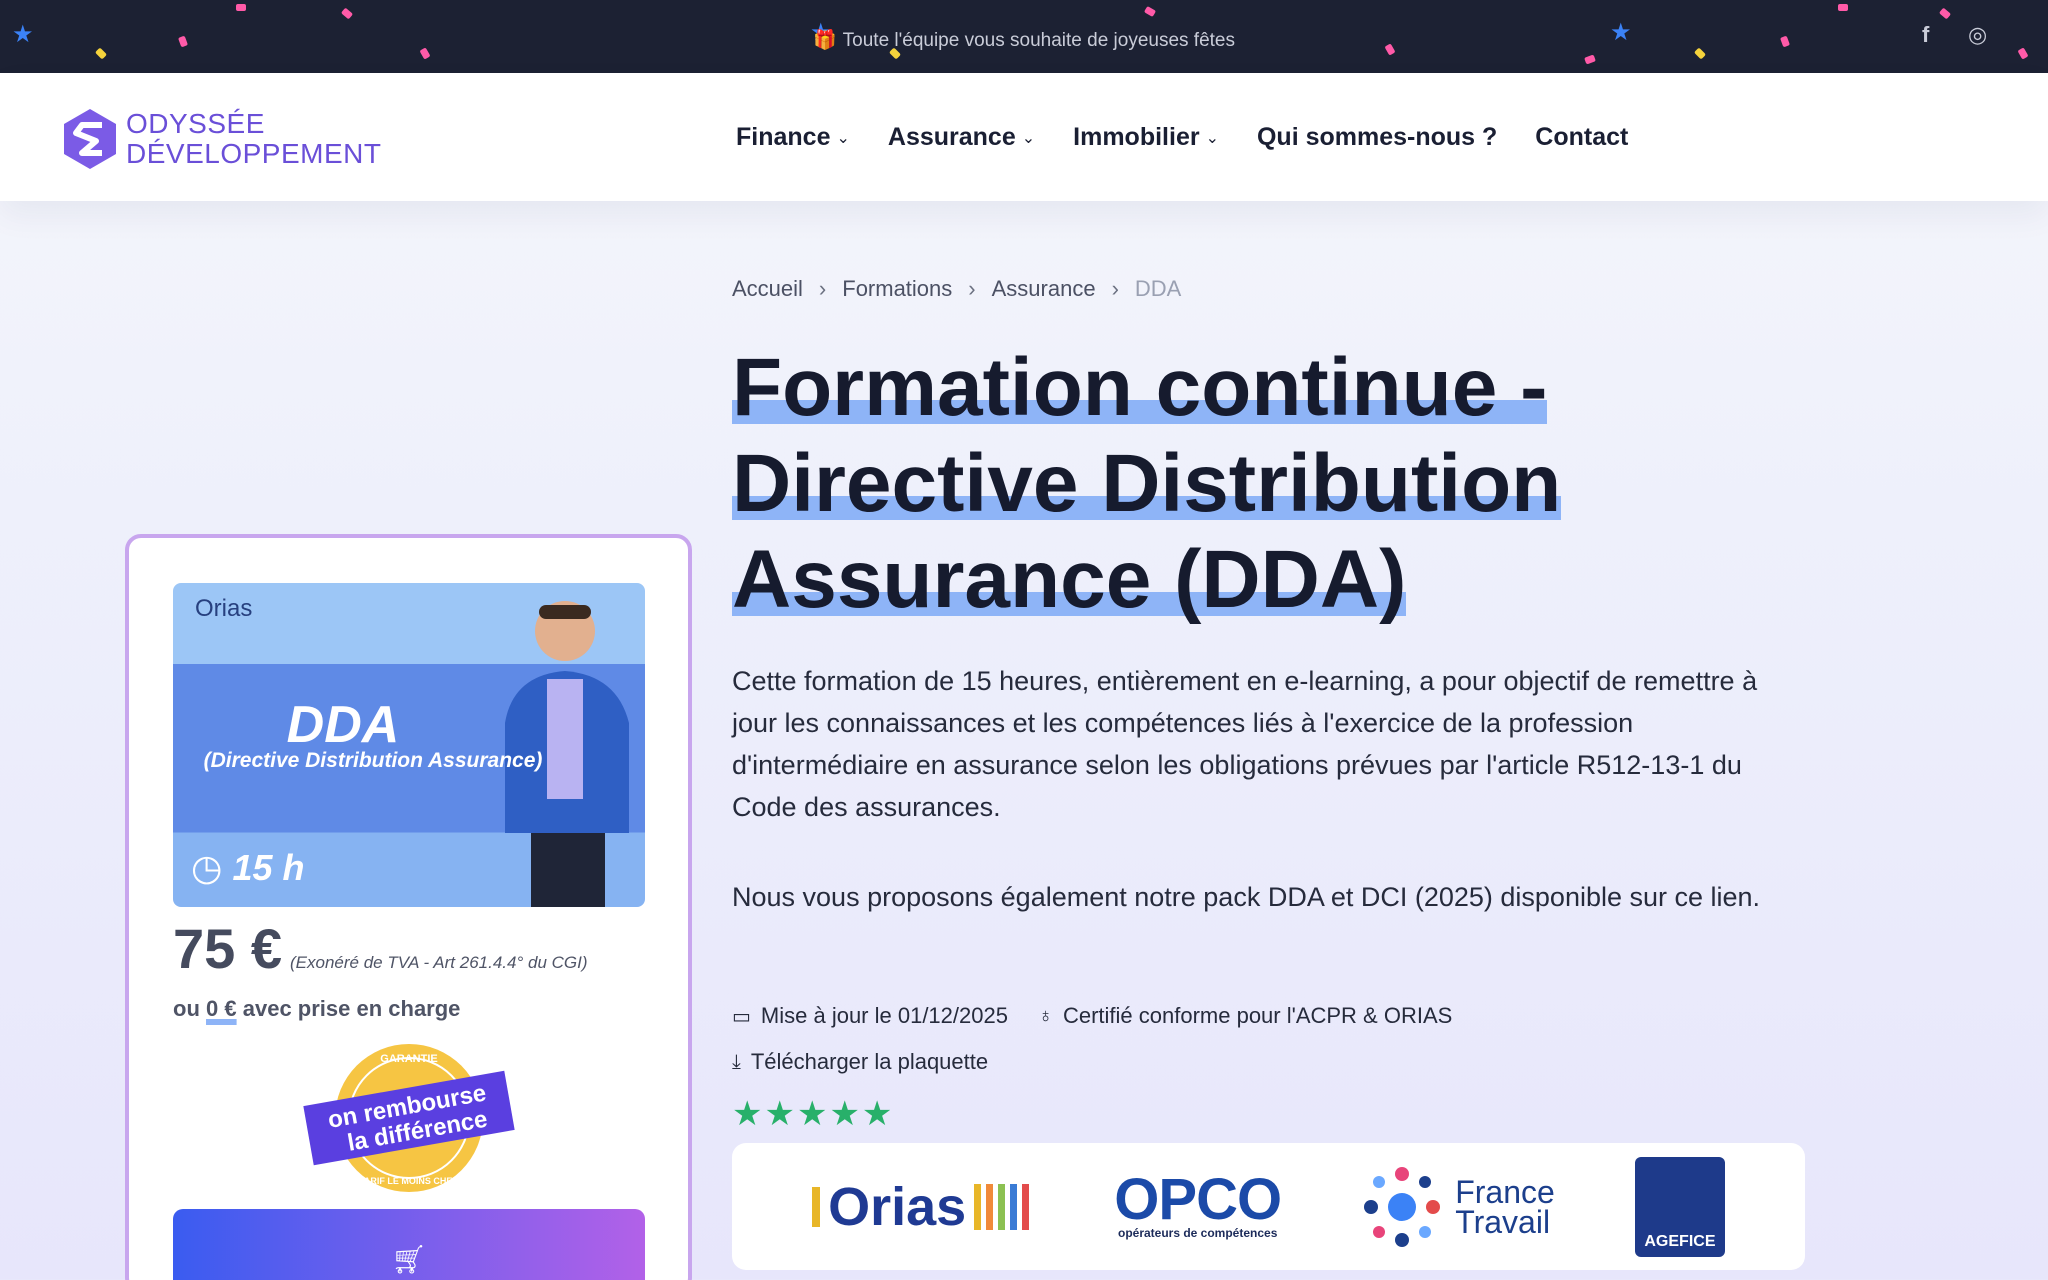 The image size is (2048, 1280). I want to click on add-to-cart-button: 🛒︎, so click(409, 1244).